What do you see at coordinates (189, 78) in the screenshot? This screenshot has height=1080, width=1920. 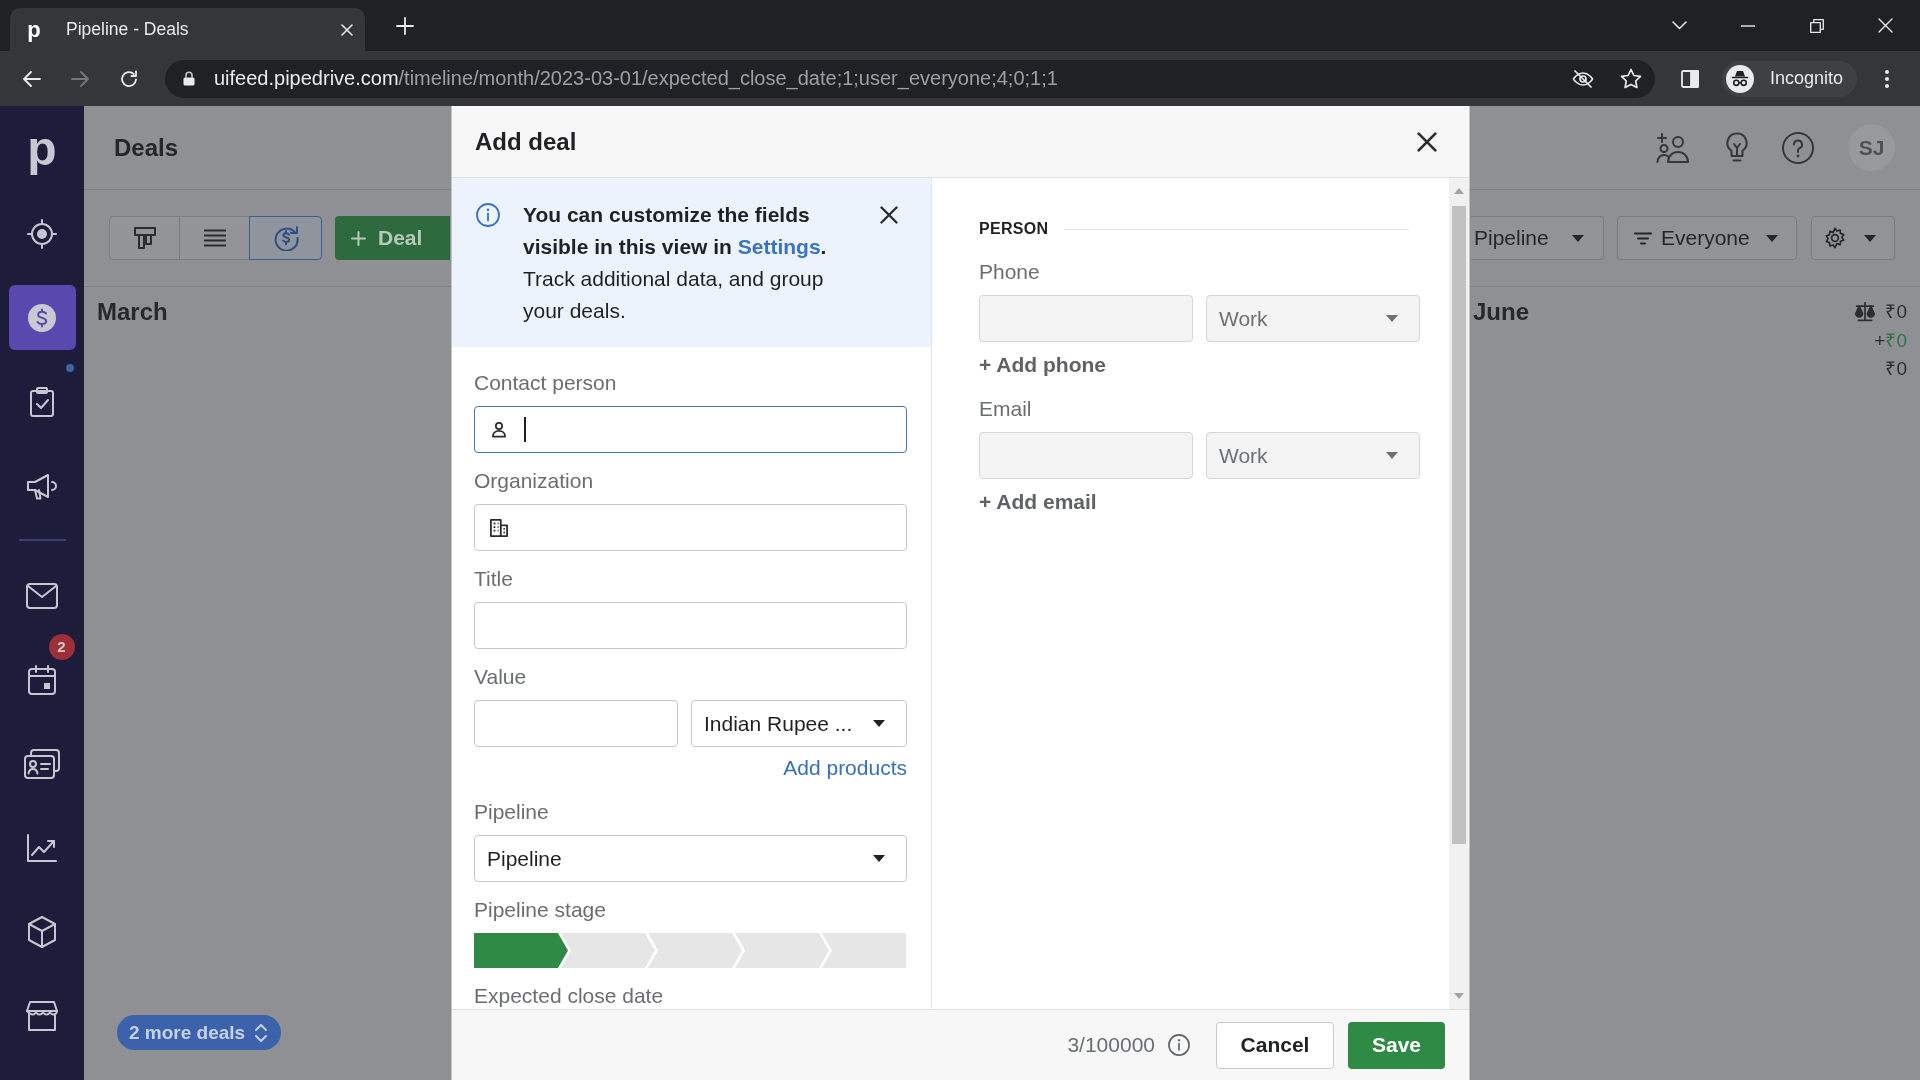 I see `lock-icon` at bounding box center [189, 78].